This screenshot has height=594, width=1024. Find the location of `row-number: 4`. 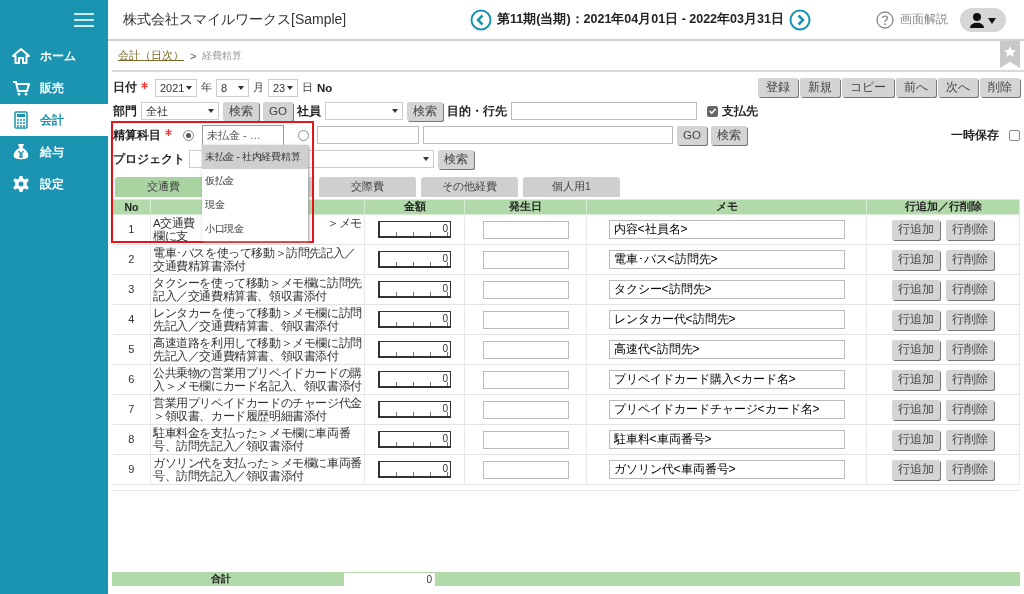

row-number: 4 is located at coordinates (131, 319).